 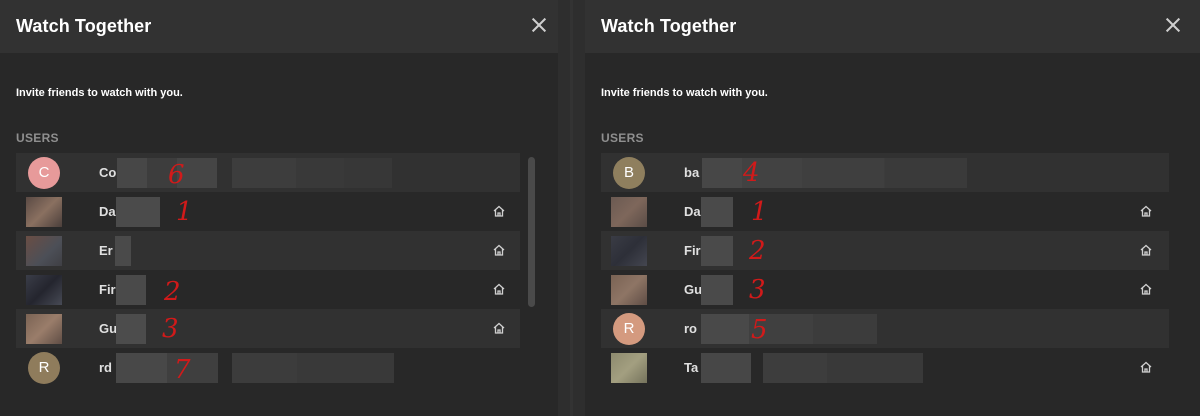 What do you see at coordinates (531, 232) in the screenshot?
I see `scrollbar` at bounding box center [531, 232].